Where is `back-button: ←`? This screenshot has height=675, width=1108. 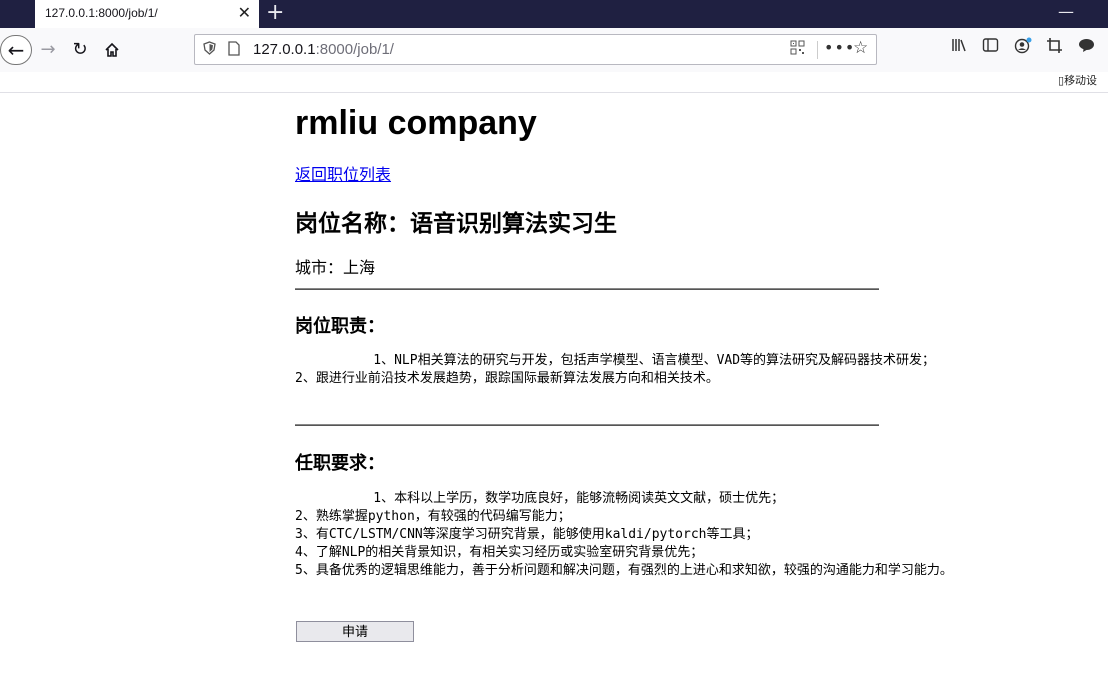
back-button: ← is located at coordinates (16, 50).